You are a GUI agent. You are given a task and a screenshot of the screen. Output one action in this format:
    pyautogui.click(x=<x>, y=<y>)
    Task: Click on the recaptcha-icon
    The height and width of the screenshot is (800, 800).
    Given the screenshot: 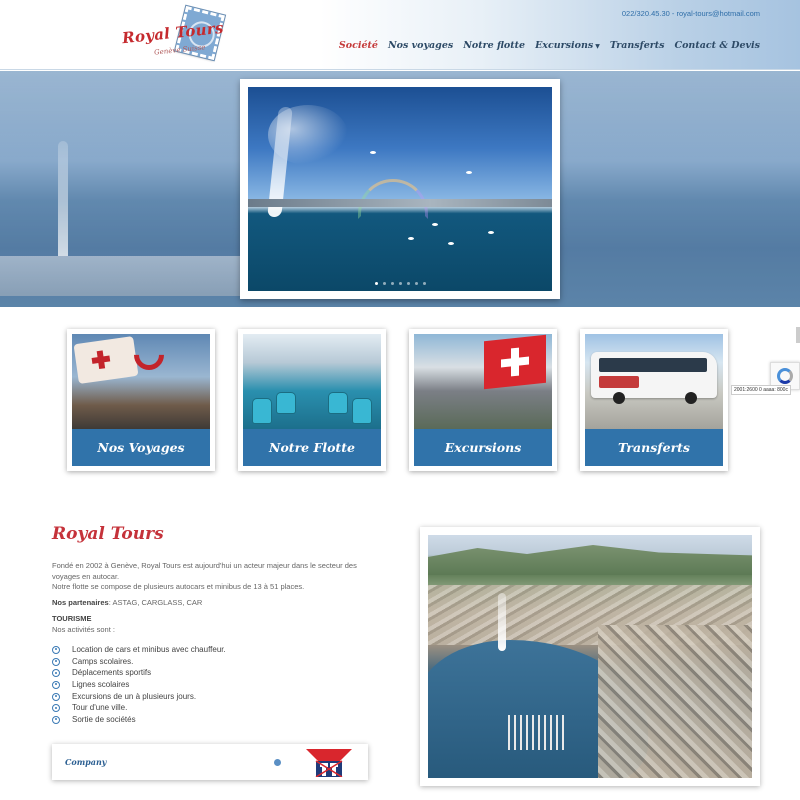 What is the action you would take?
    pyautogui.click(x=785, y=376)
    